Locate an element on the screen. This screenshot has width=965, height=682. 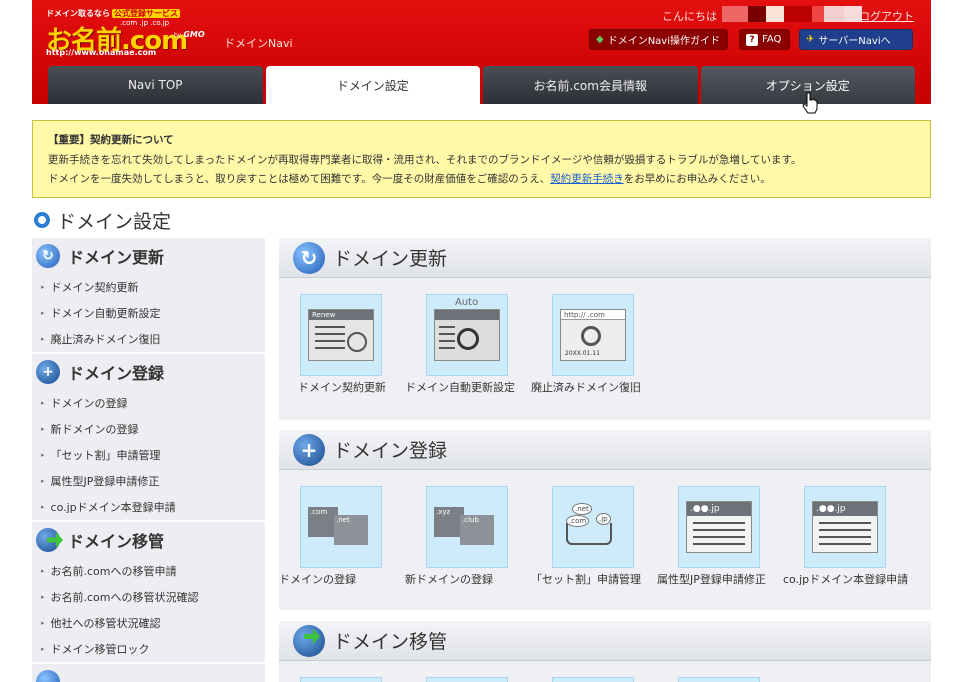
page-title: ドメイン設定 is located at coordinates (102, 220).